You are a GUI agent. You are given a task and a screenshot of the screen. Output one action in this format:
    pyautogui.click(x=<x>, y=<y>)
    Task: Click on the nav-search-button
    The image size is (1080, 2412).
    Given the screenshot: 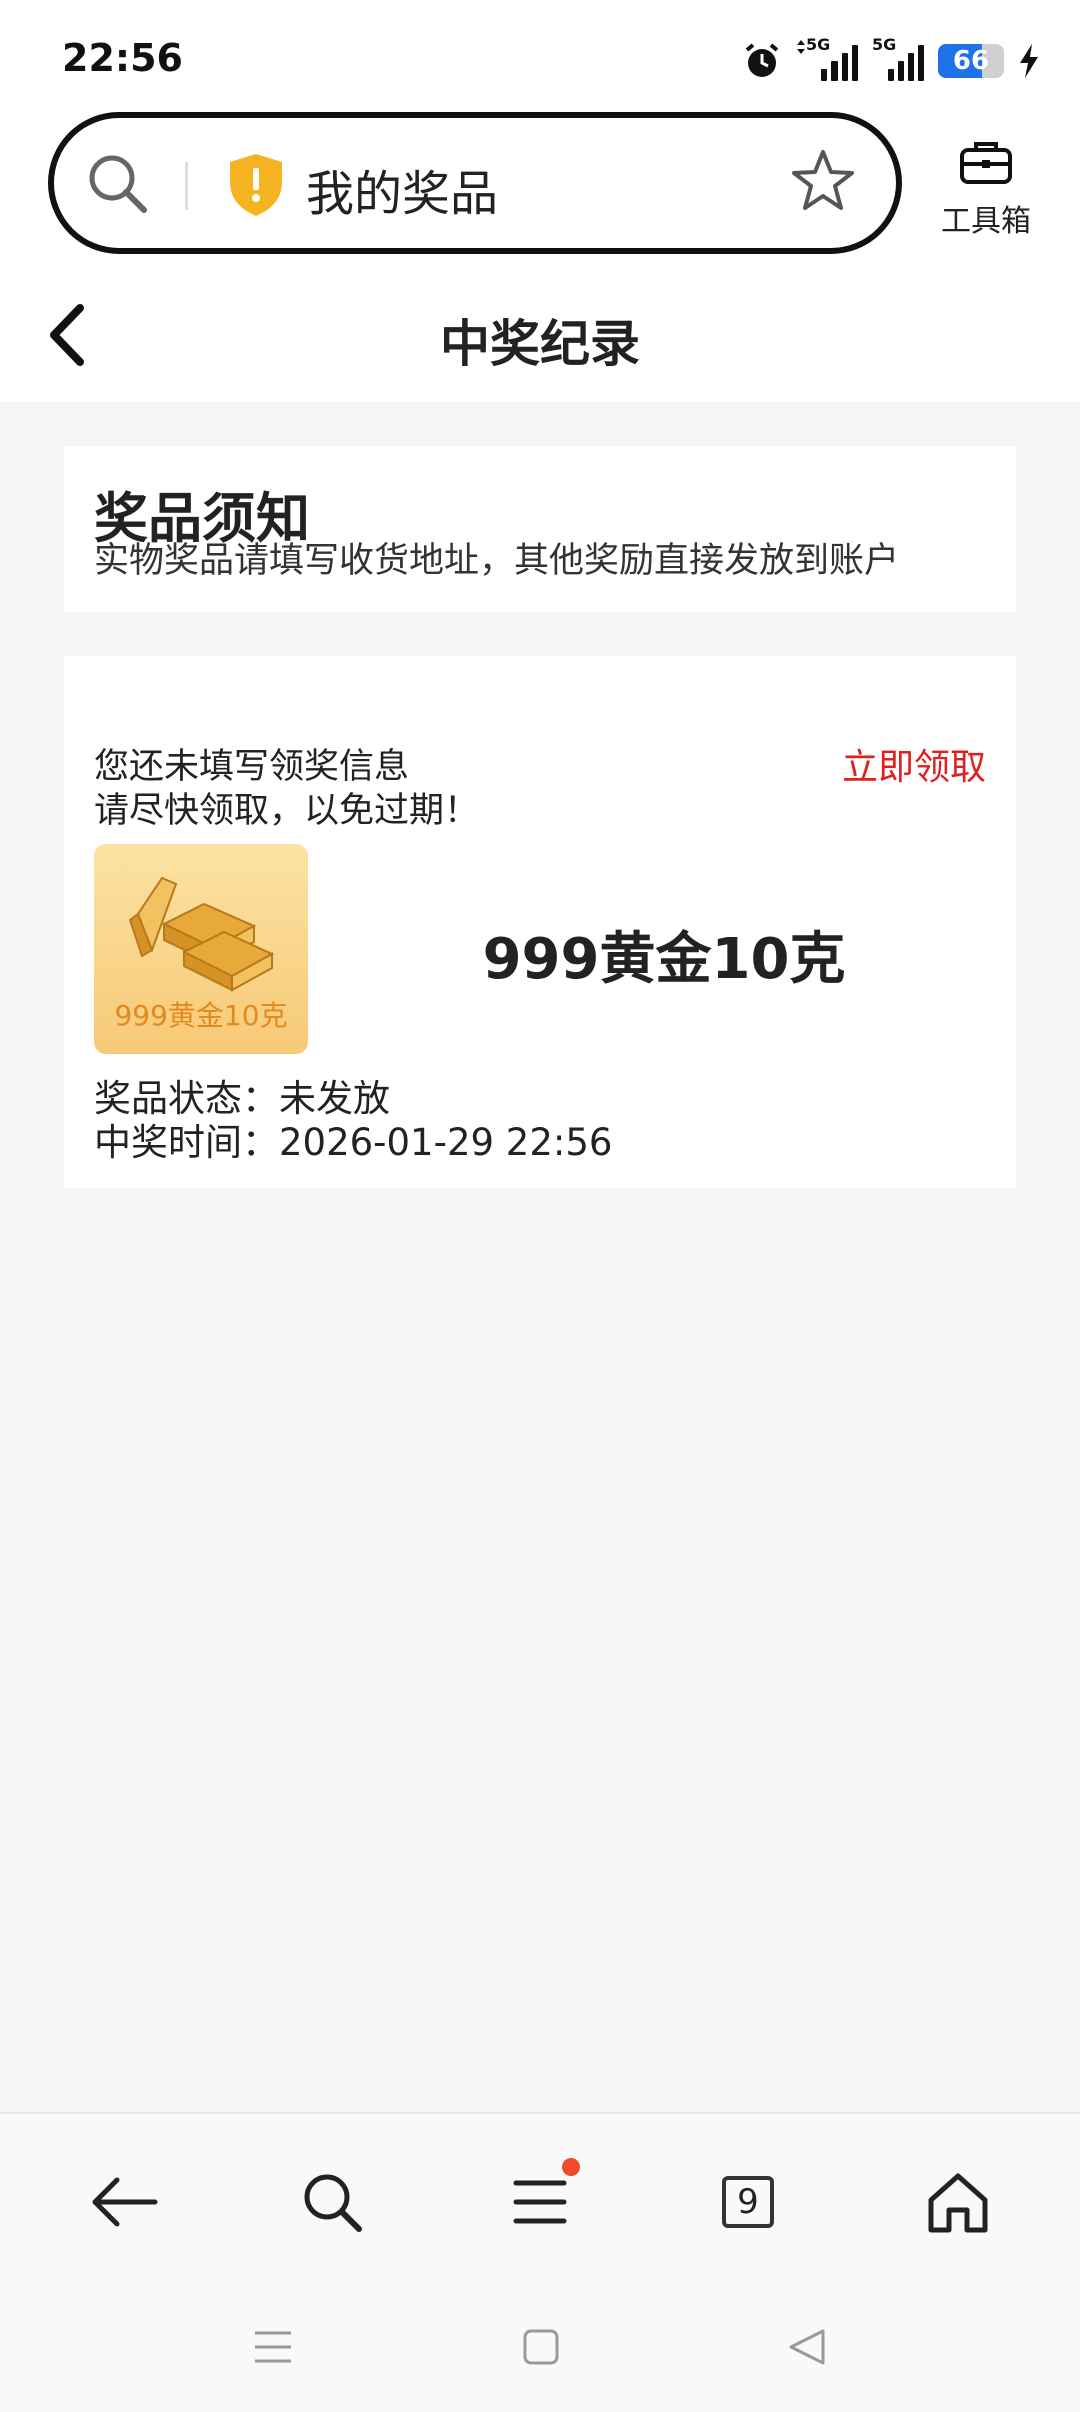 What is the action you would take?
    pyautogui.click(x=332, y=2202)
    